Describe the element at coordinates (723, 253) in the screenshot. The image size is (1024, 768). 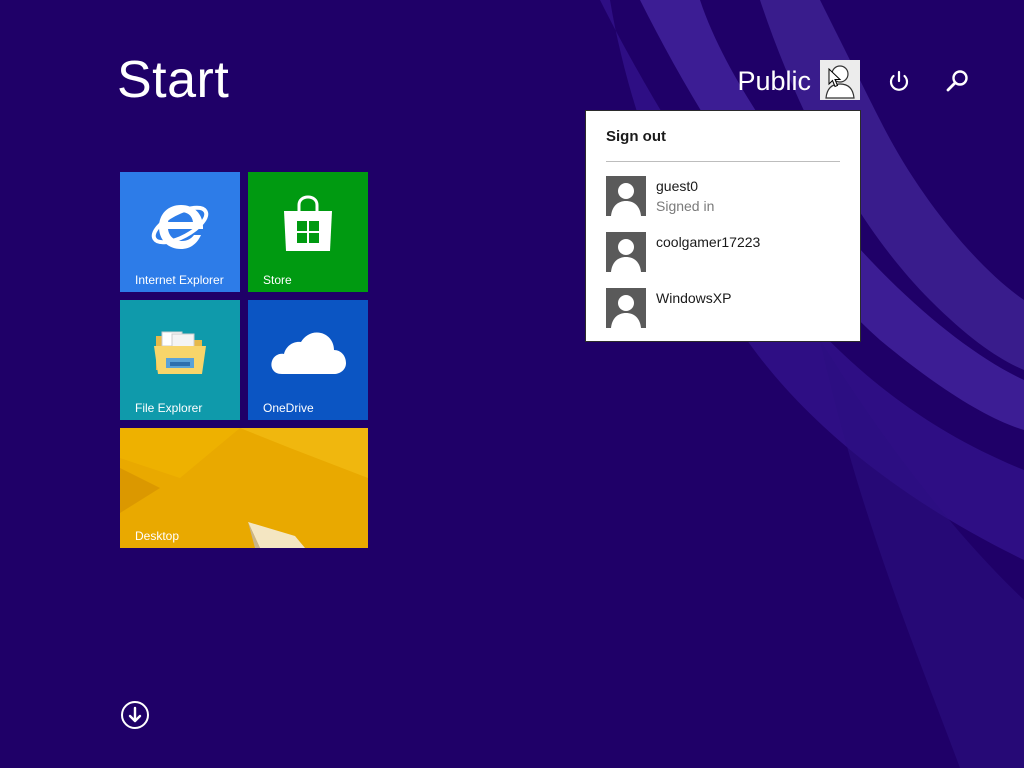
I see `user-item-coolgamer17223: coolgamer17223` at that location.